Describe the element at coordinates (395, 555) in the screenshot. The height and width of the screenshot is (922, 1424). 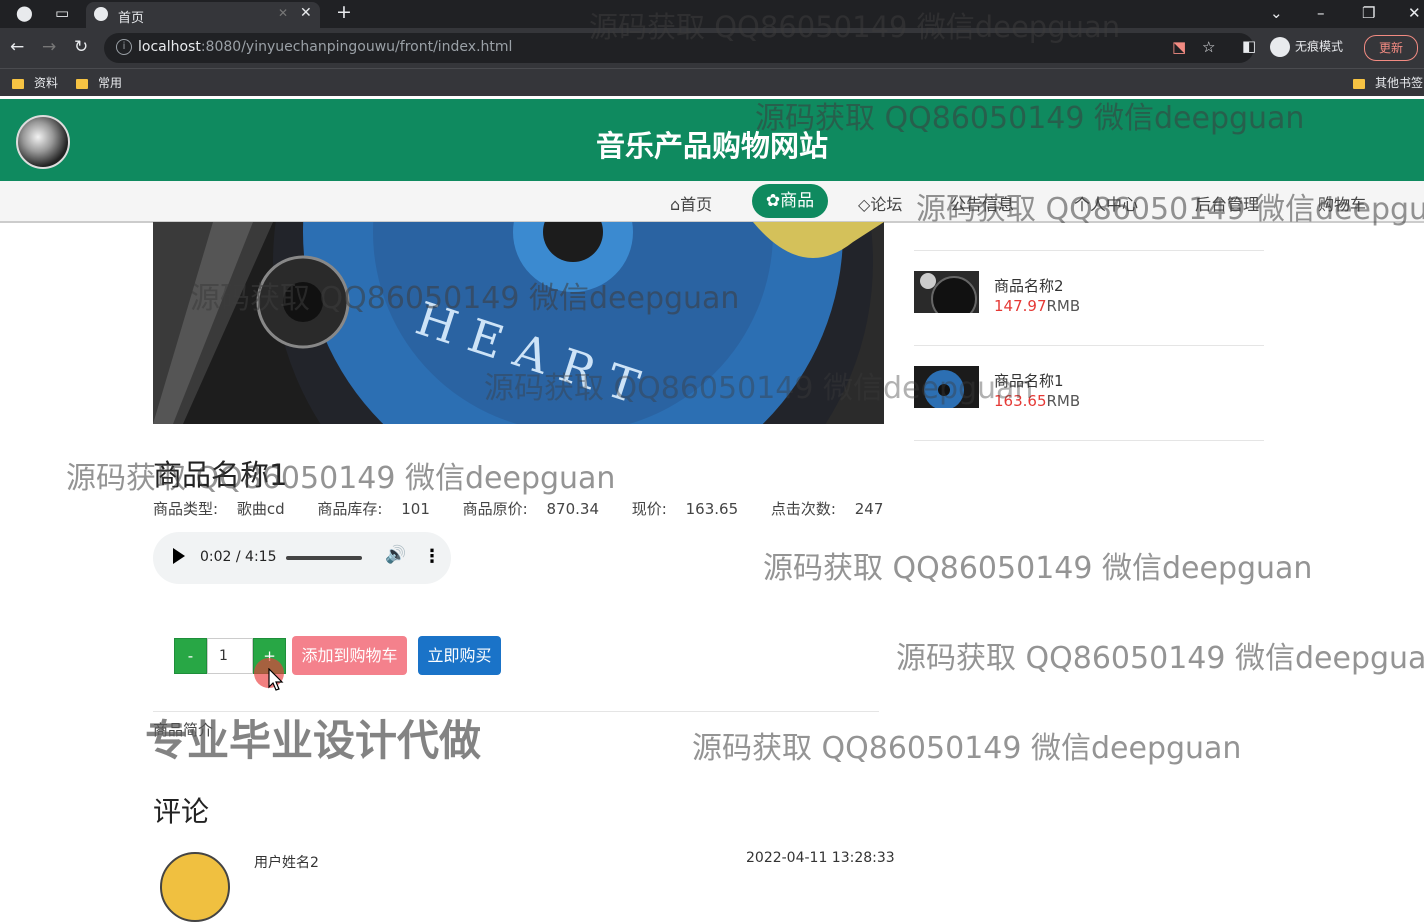
I see `volume-icon: 🔊` at that location.